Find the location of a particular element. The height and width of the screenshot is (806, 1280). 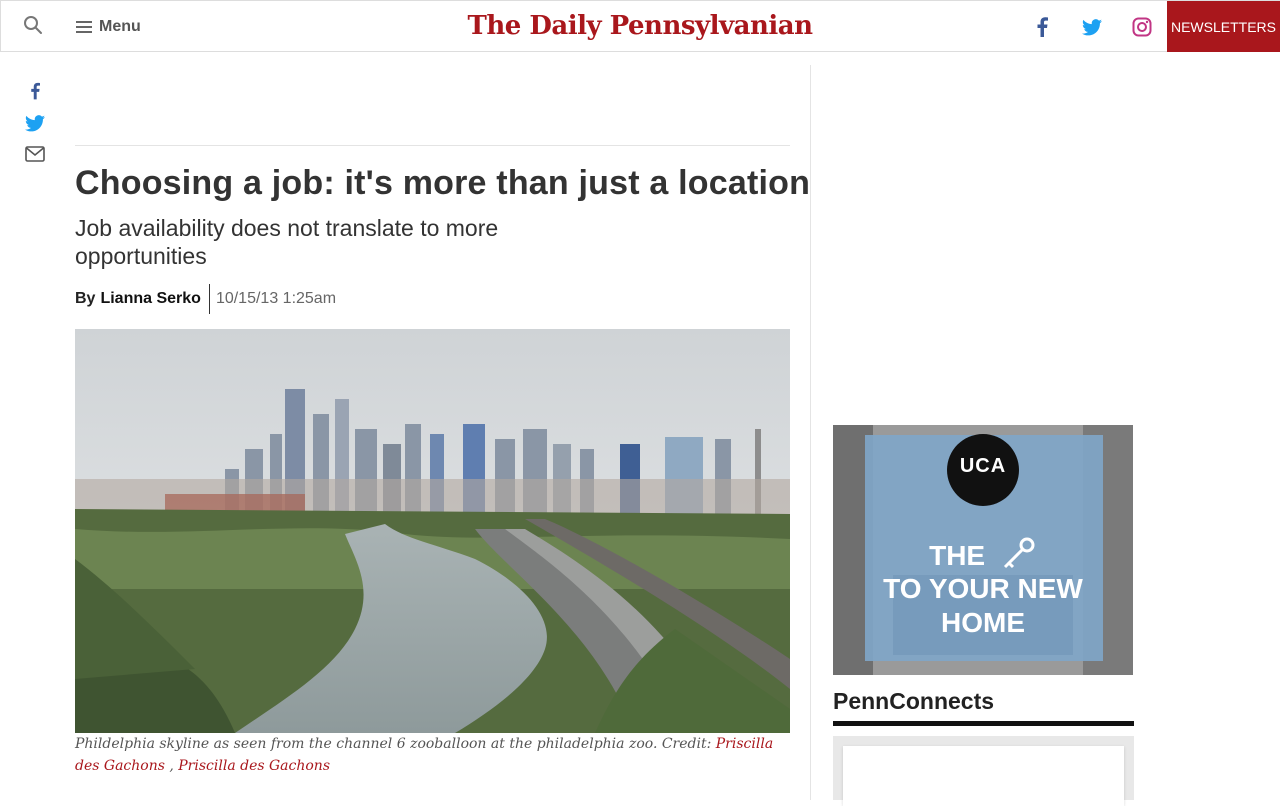

publish-date: 10/15/13 1:25am is located at coordinates (276, 298).